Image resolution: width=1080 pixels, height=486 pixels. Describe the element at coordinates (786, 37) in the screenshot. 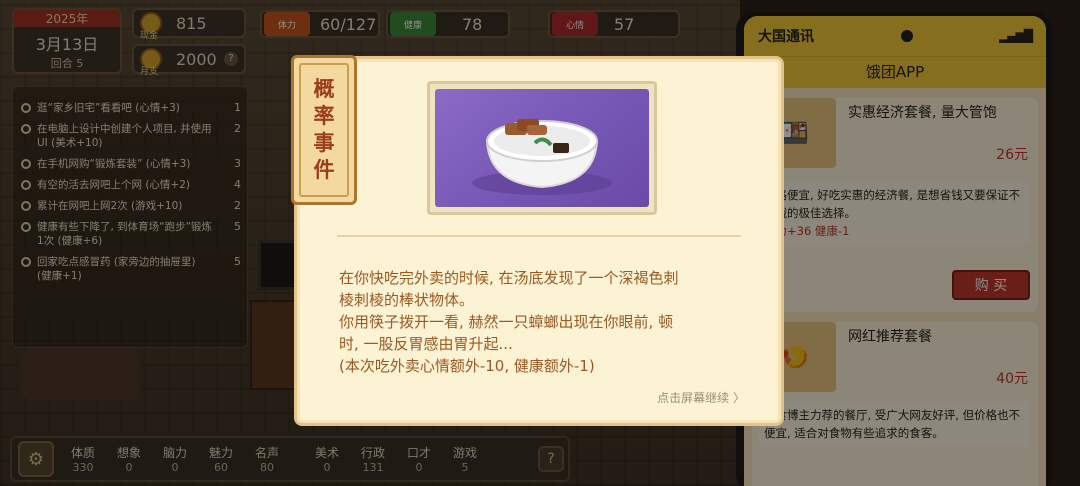

I see `carrier-label: 大国通讯` at that location.